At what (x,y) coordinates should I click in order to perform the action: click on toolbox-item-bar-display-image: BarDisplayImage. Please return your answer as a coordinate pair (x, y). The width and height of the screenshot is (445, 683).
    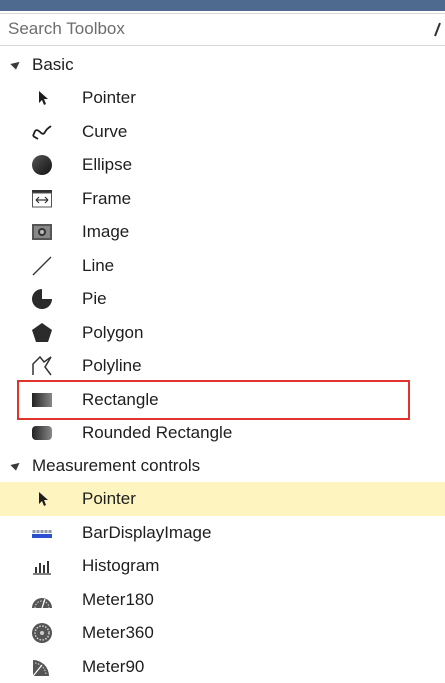
    Looking at the image, I should click on (222, 533).